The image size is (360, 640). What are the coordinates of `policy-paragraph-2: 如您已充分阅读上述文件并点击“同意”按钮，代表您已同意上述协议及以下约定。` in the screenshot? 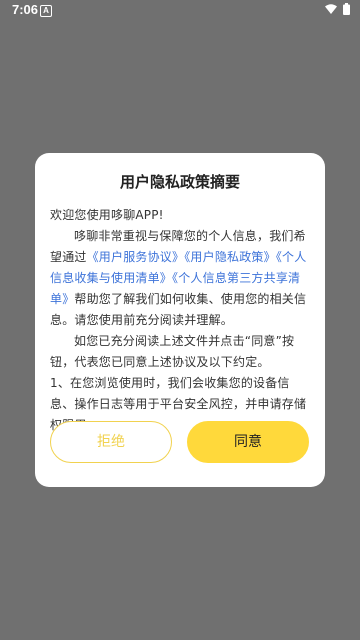 It's located at (172, 351).